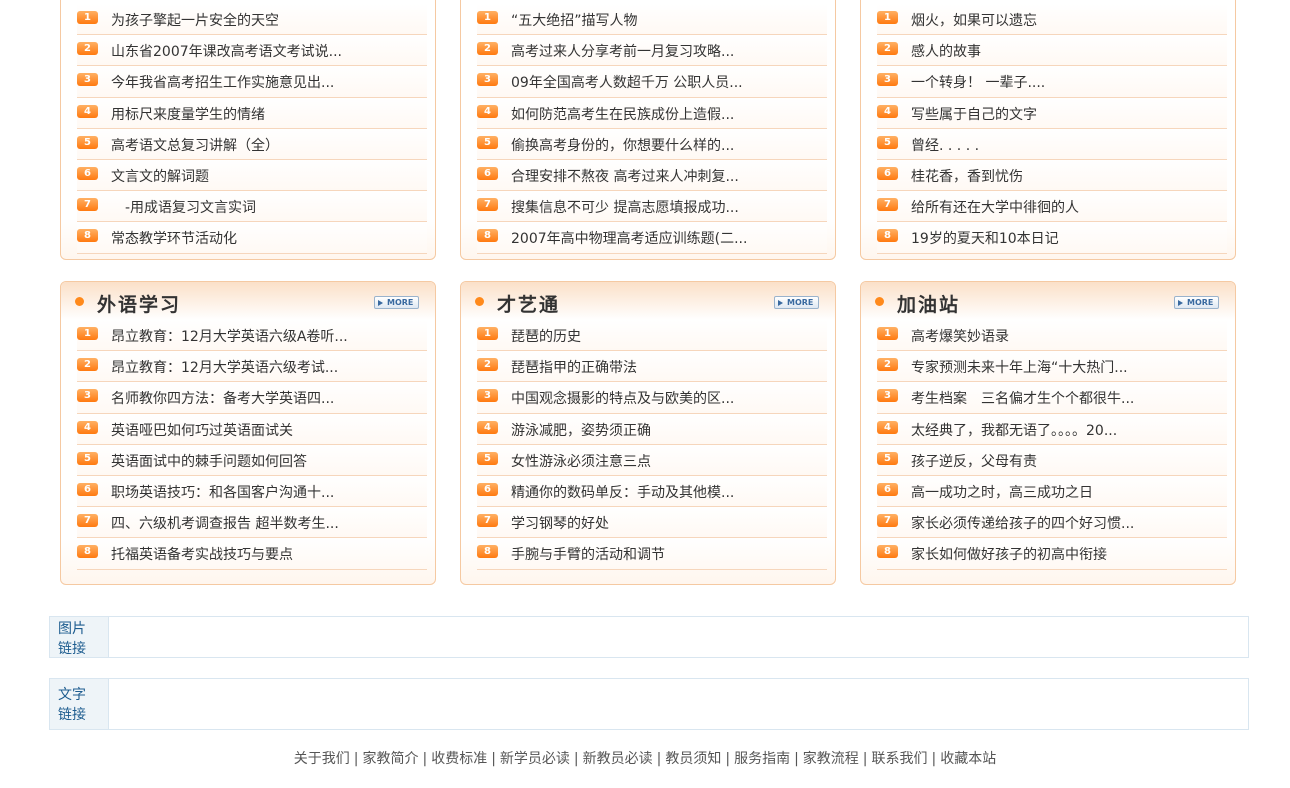  I want to click on list-item: 5 曾经. . . . ., so click(1052, 144).